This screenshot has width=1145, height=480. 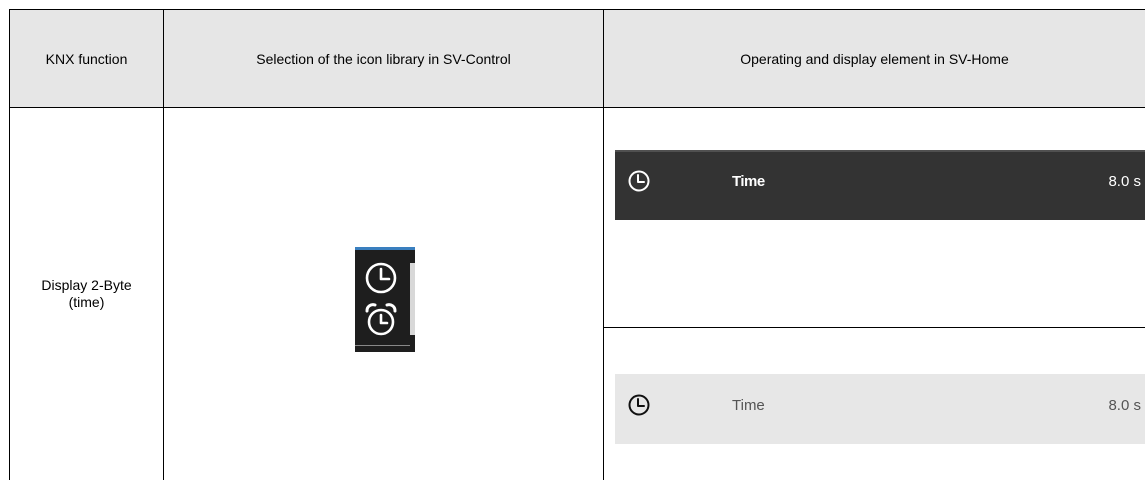 I want to click on element-cell-divider, so click(x=874, y=327).